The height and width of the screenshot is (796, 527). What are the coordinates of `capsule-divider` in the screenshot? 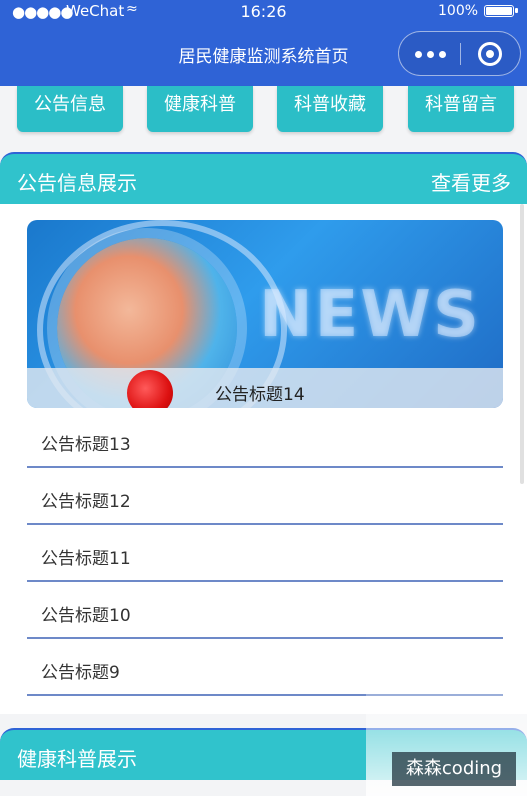 It's located at (460, 54).